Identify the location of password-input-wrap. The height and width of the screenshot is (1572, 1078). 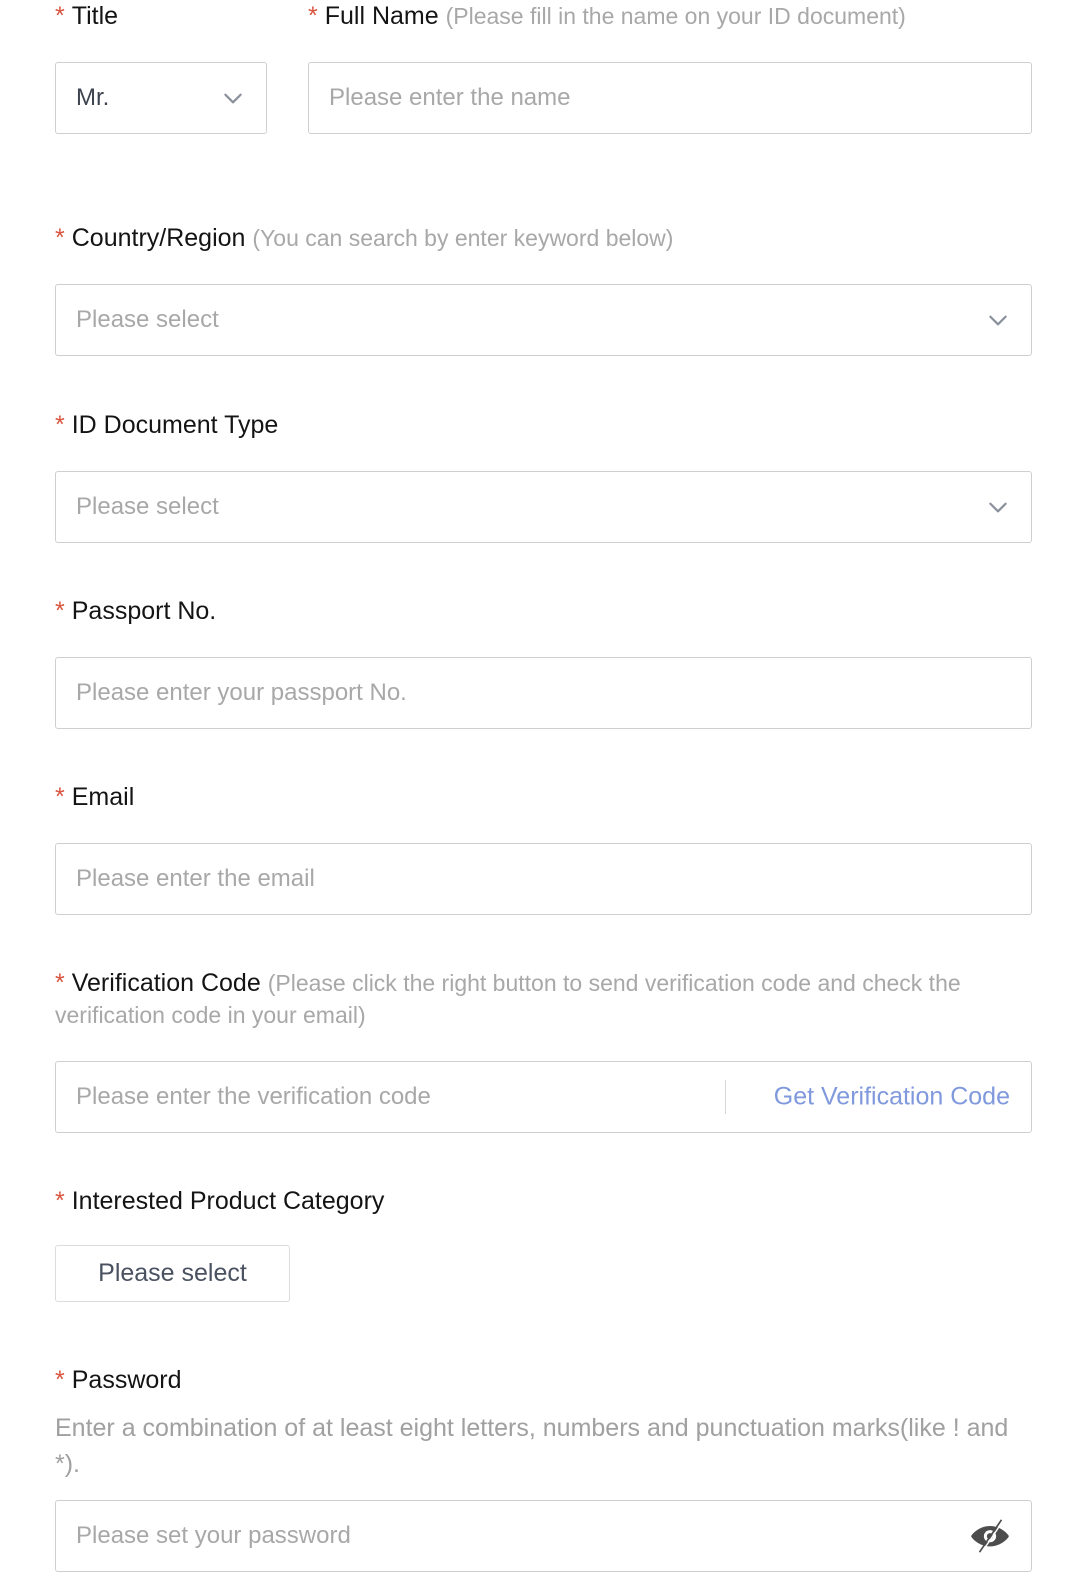
(543, 1536).